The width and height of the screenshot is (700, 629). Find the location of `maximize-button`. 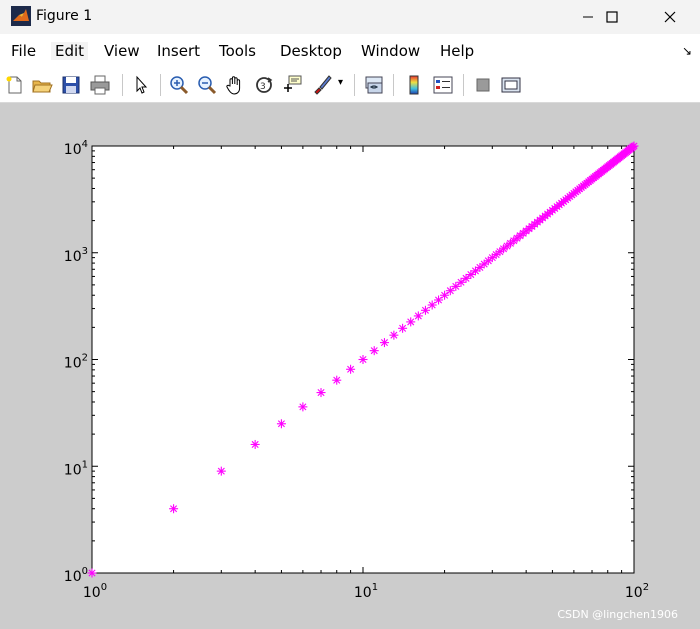

maximize-button is located at coordinates (612, 17).